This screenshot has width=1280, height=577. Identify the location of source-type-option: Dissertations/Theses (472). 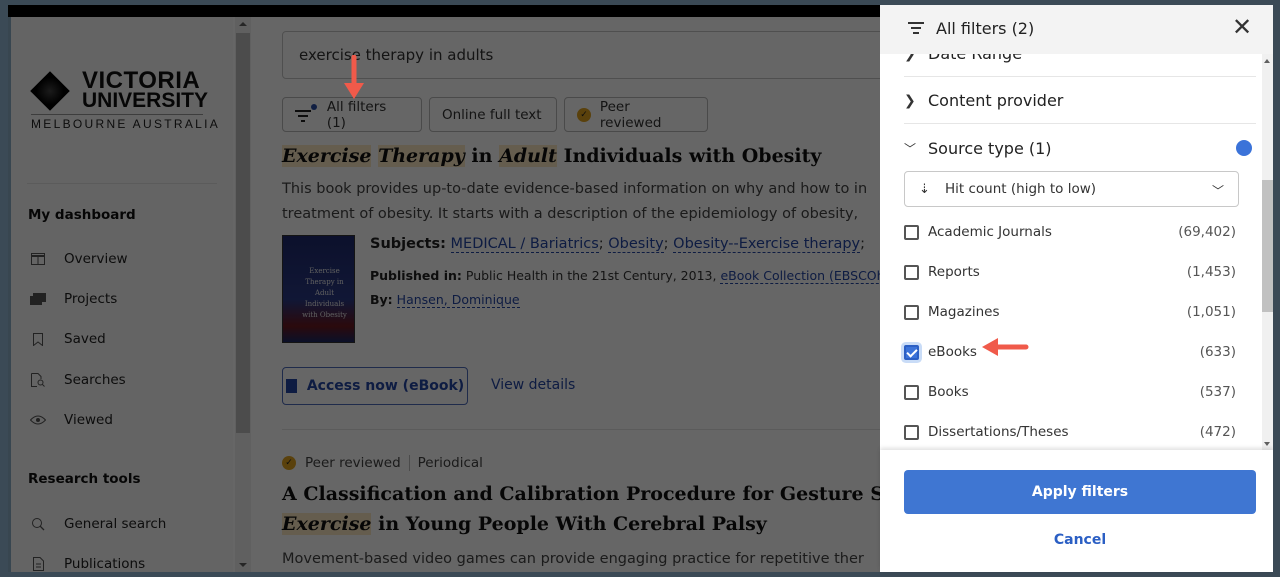
(1070, 432).